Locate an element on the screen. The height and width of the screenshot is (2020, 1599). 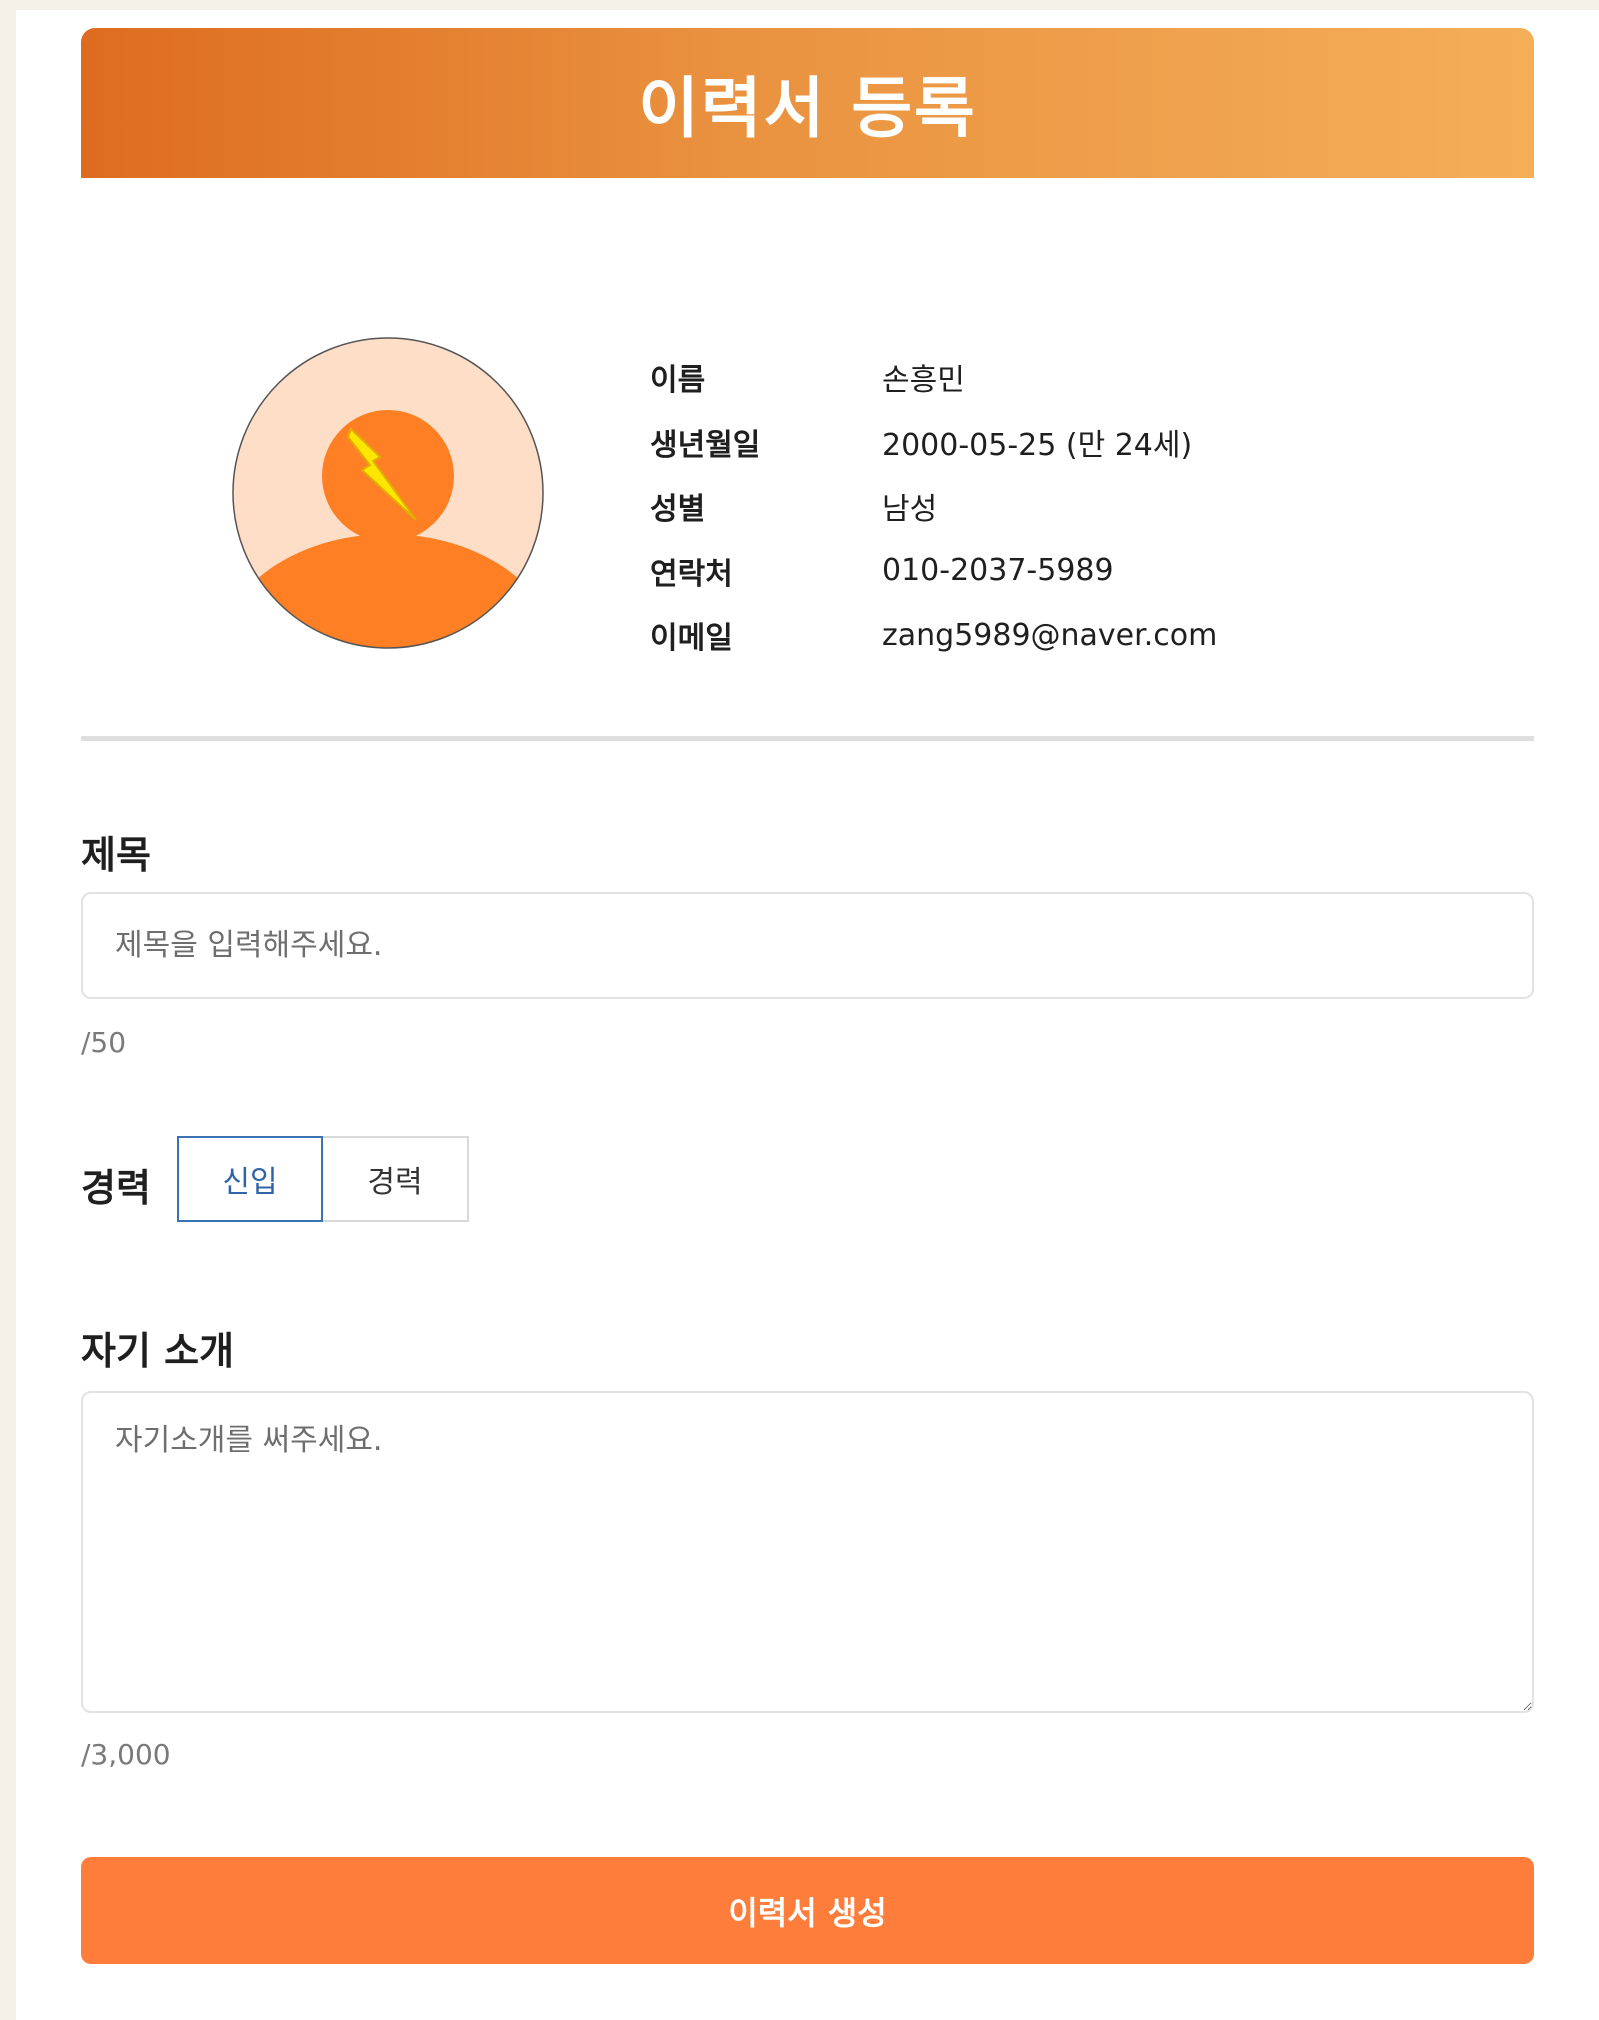
gender-value: 남성 is located at coordinates (910, 510).